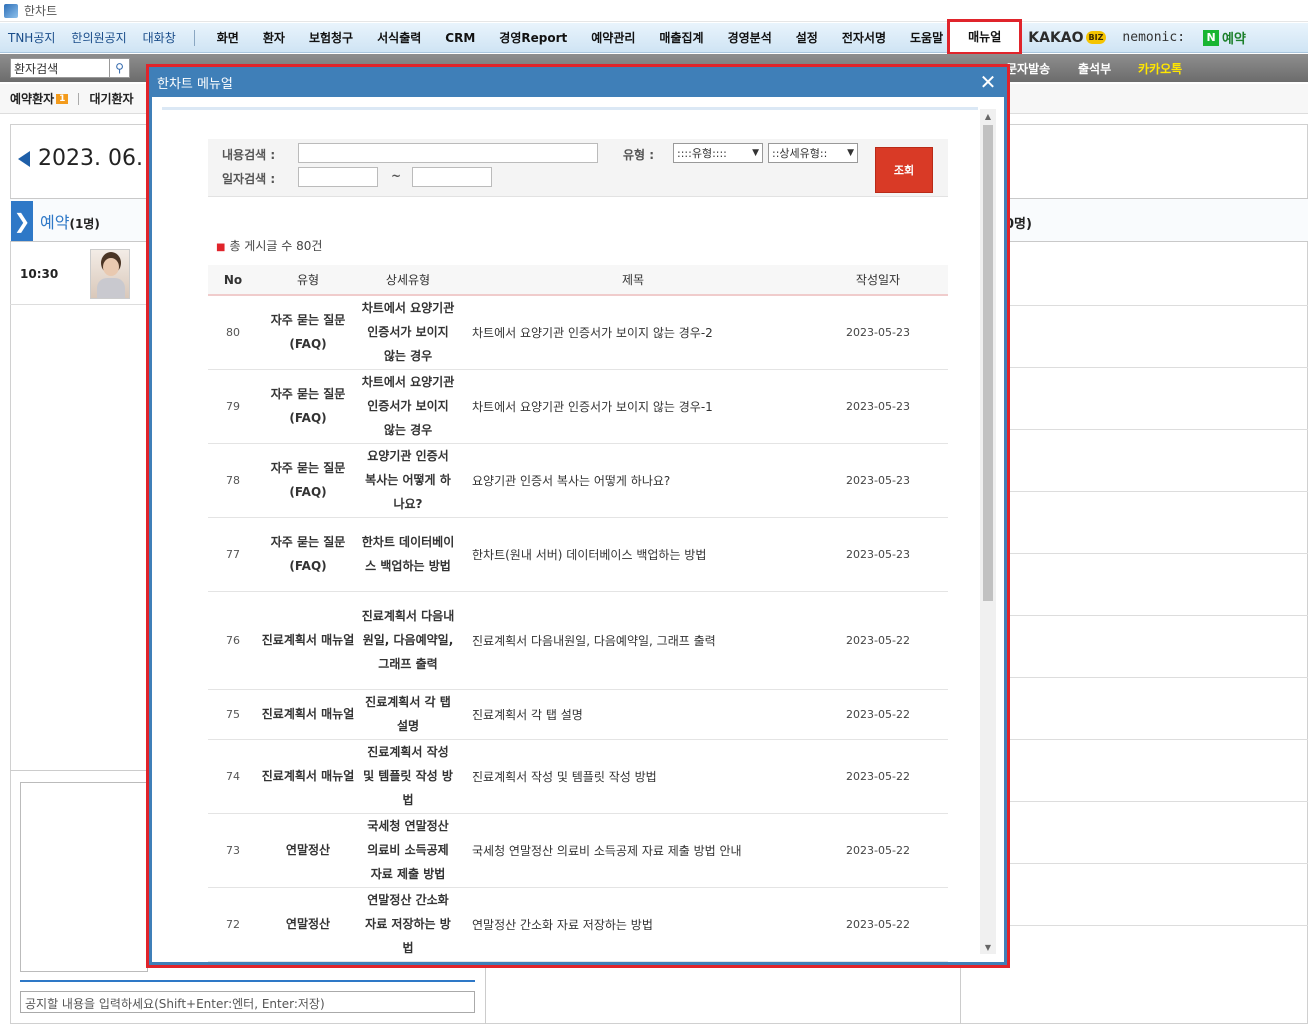  What do you see at coordinates (233, 406) in the screenshot?
I see `row-no: 79` at bounding box center [233, 406].